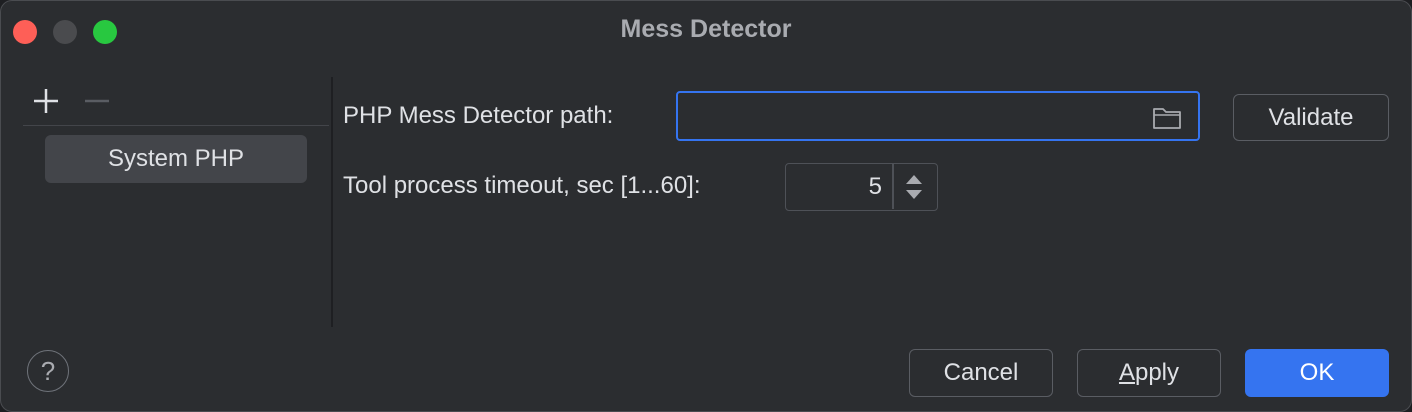 The image size is (1412, 412). What do you see at coordinates (915, 117) in the screenshot?
I see `path-input` at bounding box center [915, 117].